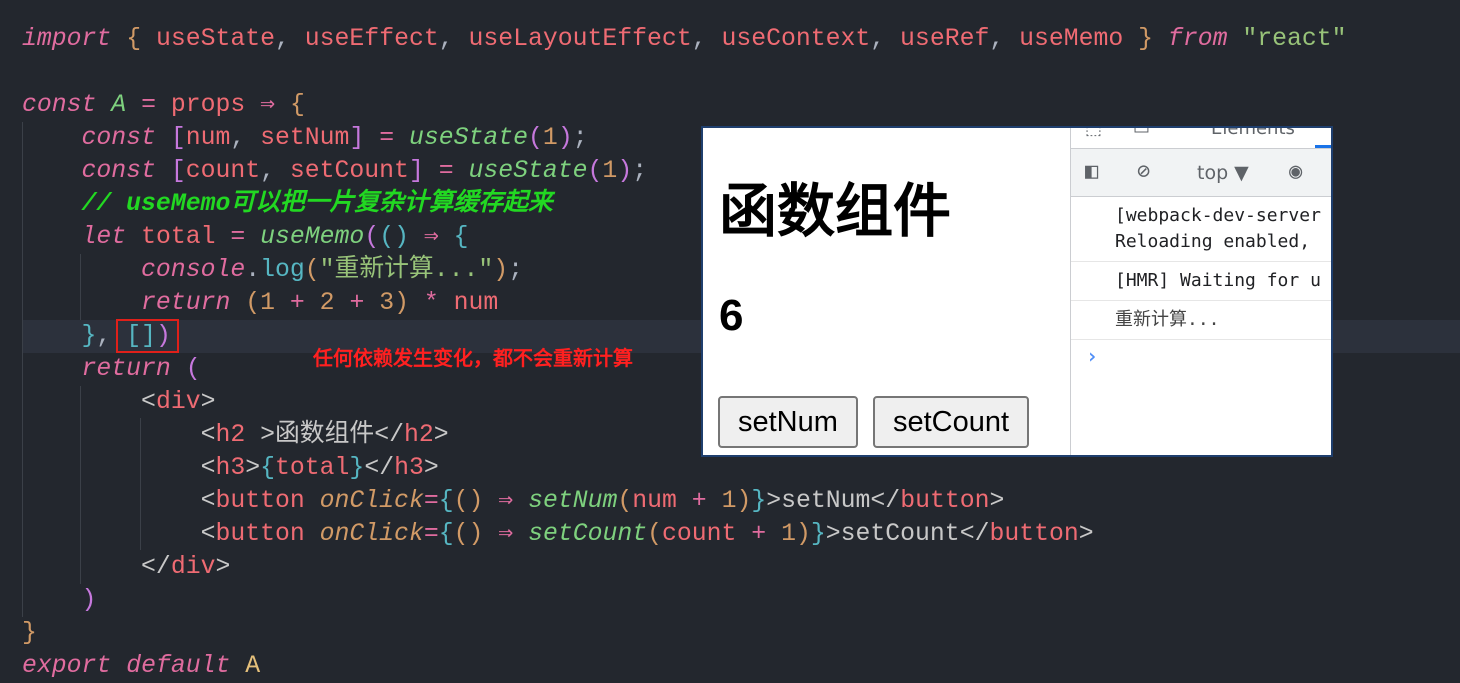  What do you see at coordinates (67, 39) in the screenshot?
I see `code-token: import` at bounding box center [67, 39].